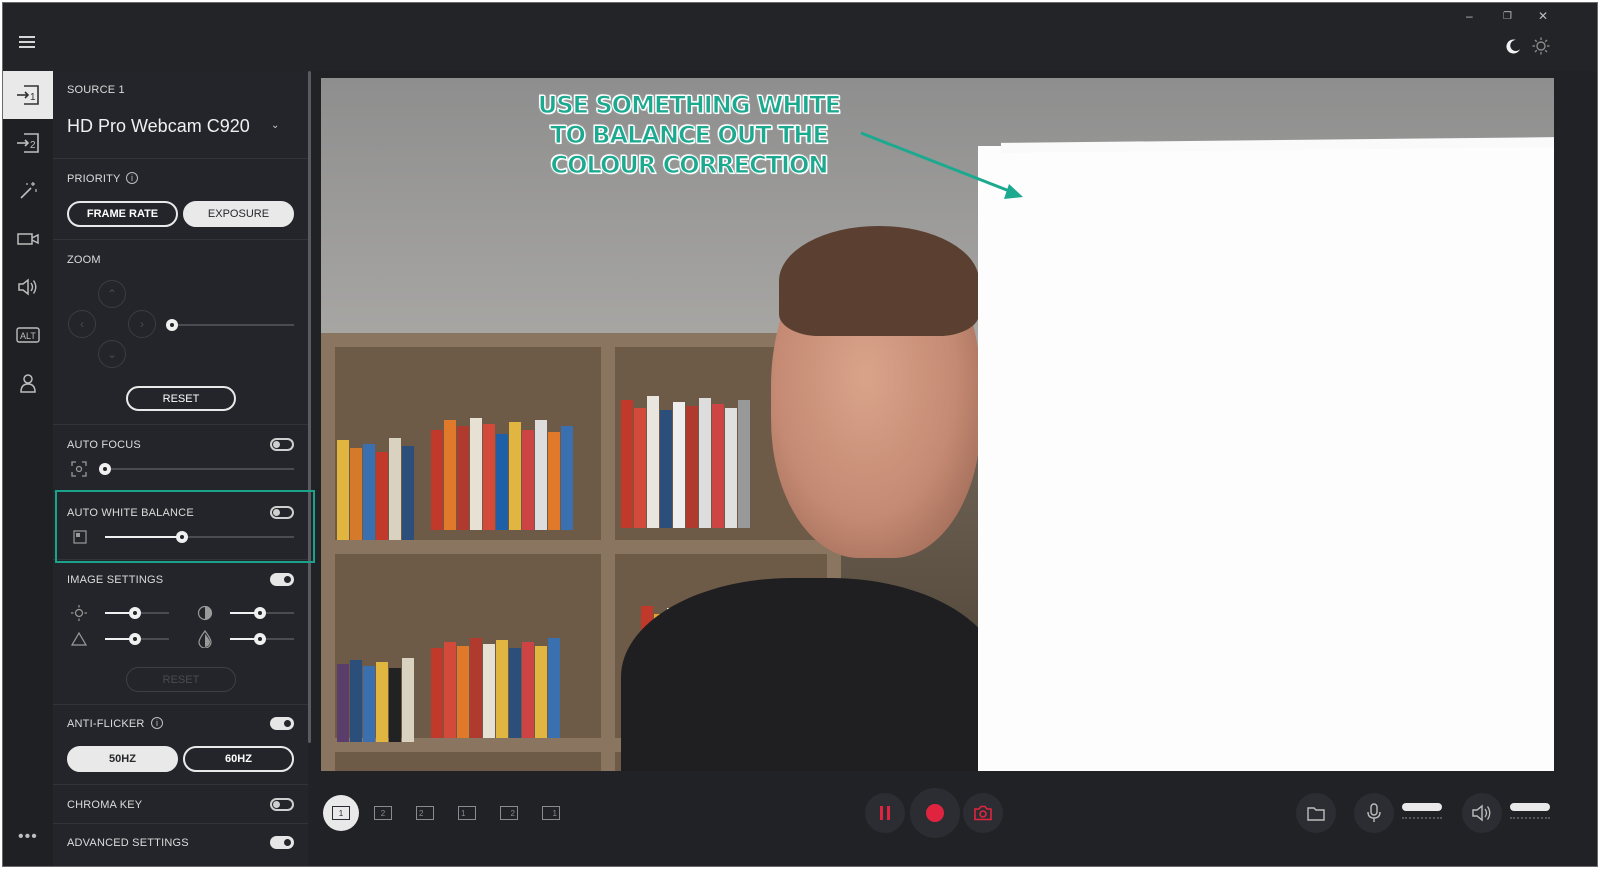 The width and height of the screenshot is (1600, 869). What do you see at coordinates (172, 325) in the screenshot?
I see `zoom-slider-thumb` at bounding box center [172, 325].